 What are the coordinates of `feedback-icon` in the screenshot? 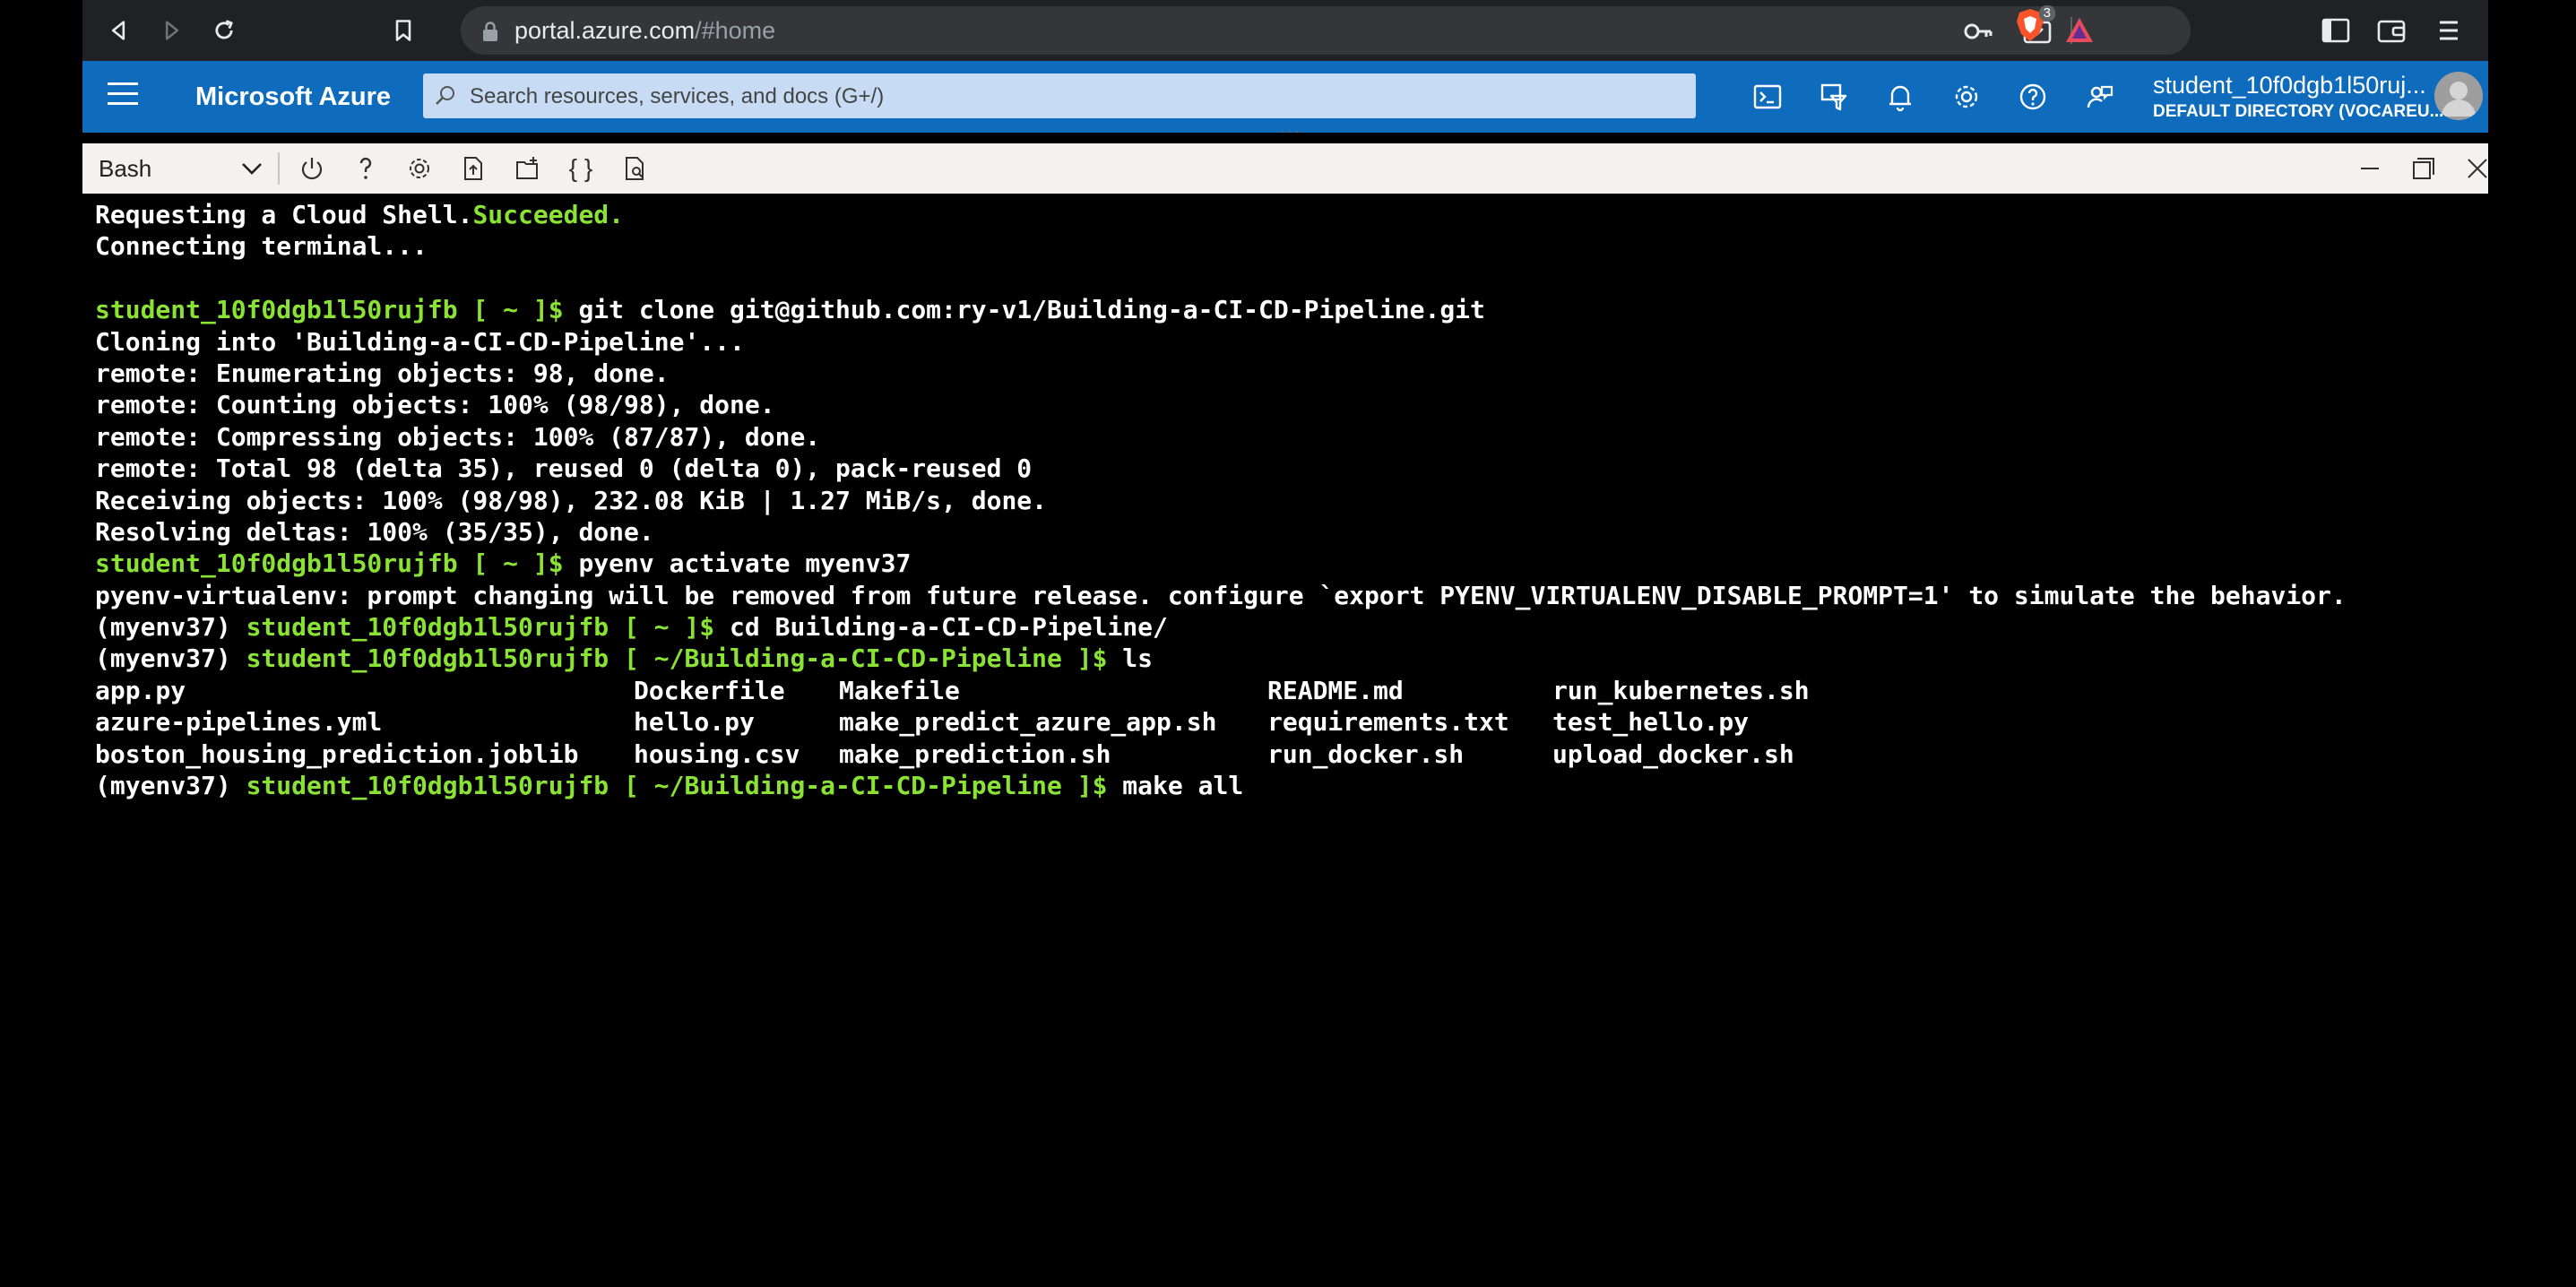 It's located at (2099, 97).